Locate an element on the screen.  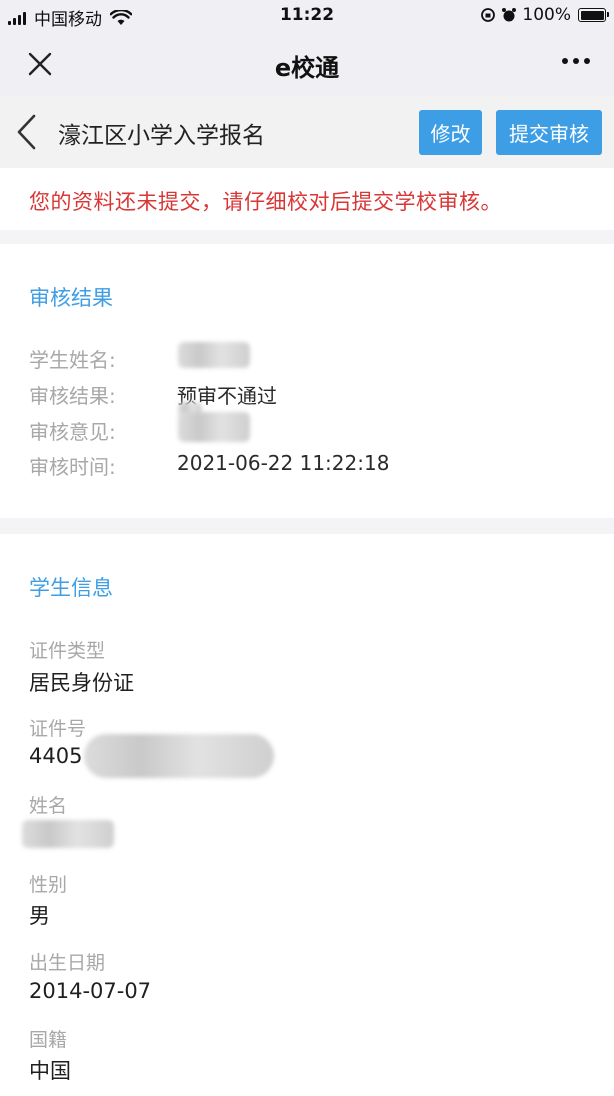
review-label-student-name: 学生姓名: is located at coordinates (72, 360).